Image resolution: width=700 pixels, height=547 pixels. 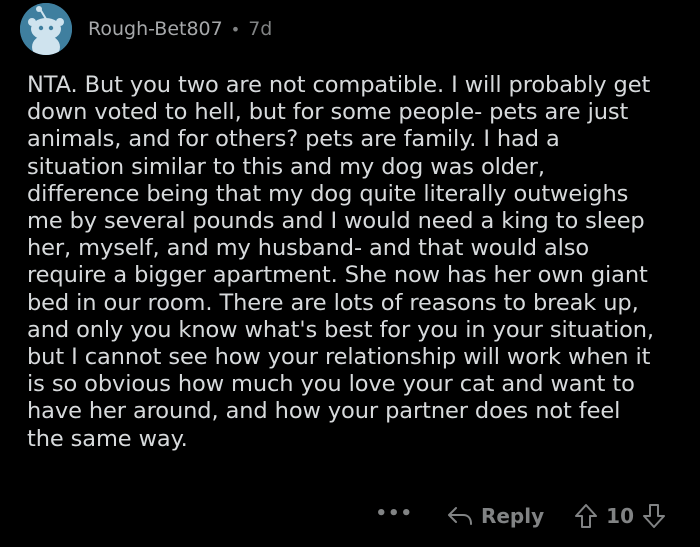 What do you see at coordinates (155, 29) in the screenshot?
I see `username: Rough-Bet807` at bounding box center [155, 29].